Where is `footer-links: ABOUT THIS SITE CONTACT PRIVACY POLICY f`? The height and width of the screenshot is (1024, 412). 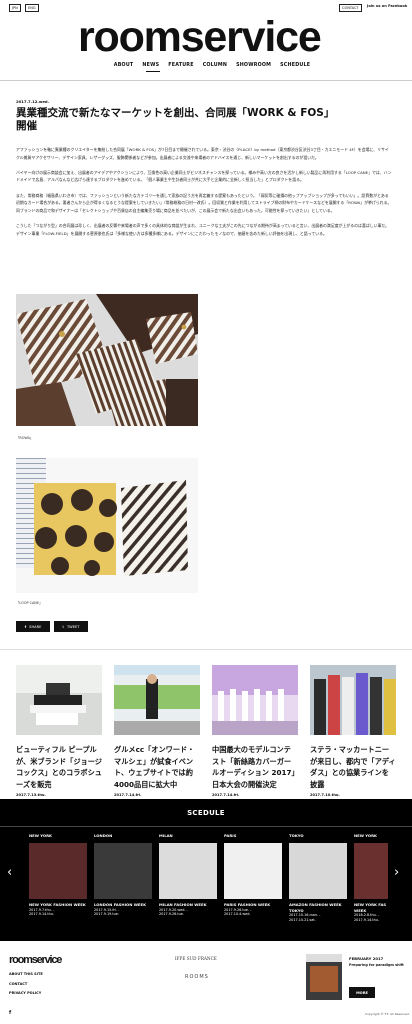
footer-links: ABOUT THIS SITE CONTACT PRIVACY POLICY f is located at coordinates (26, 994).